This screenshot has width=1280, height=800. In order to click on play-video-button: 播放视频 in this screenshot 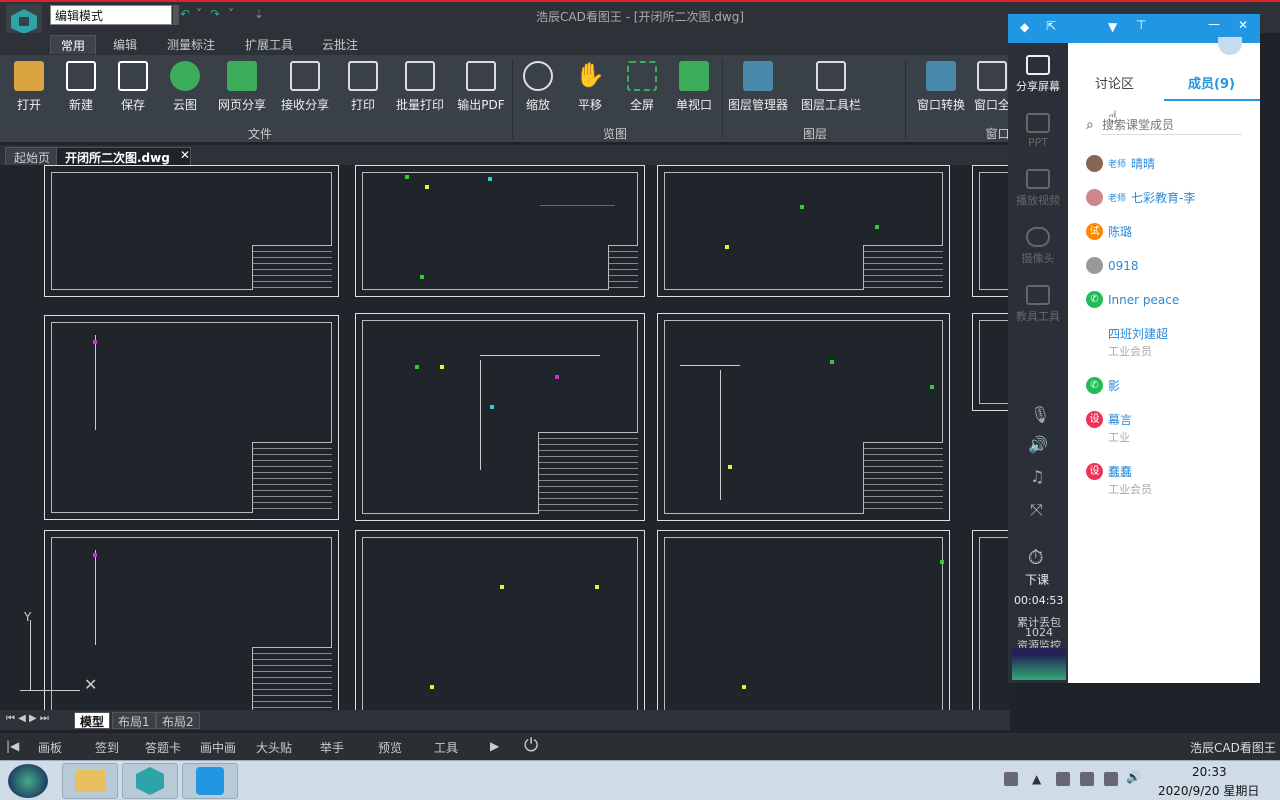, I will do `click(1038, 188)`.